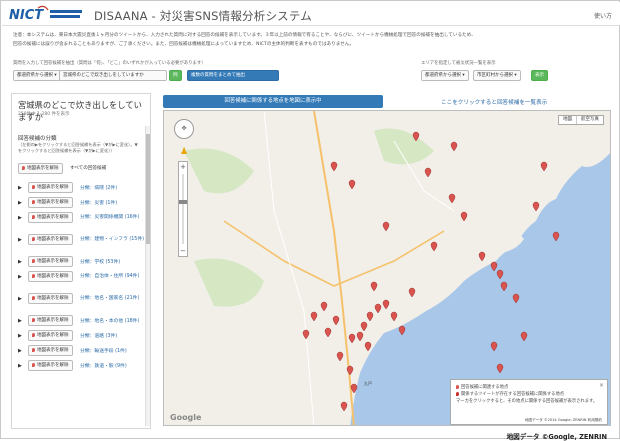  I want to click on legend-close-icon: ×, so click(601, 385).